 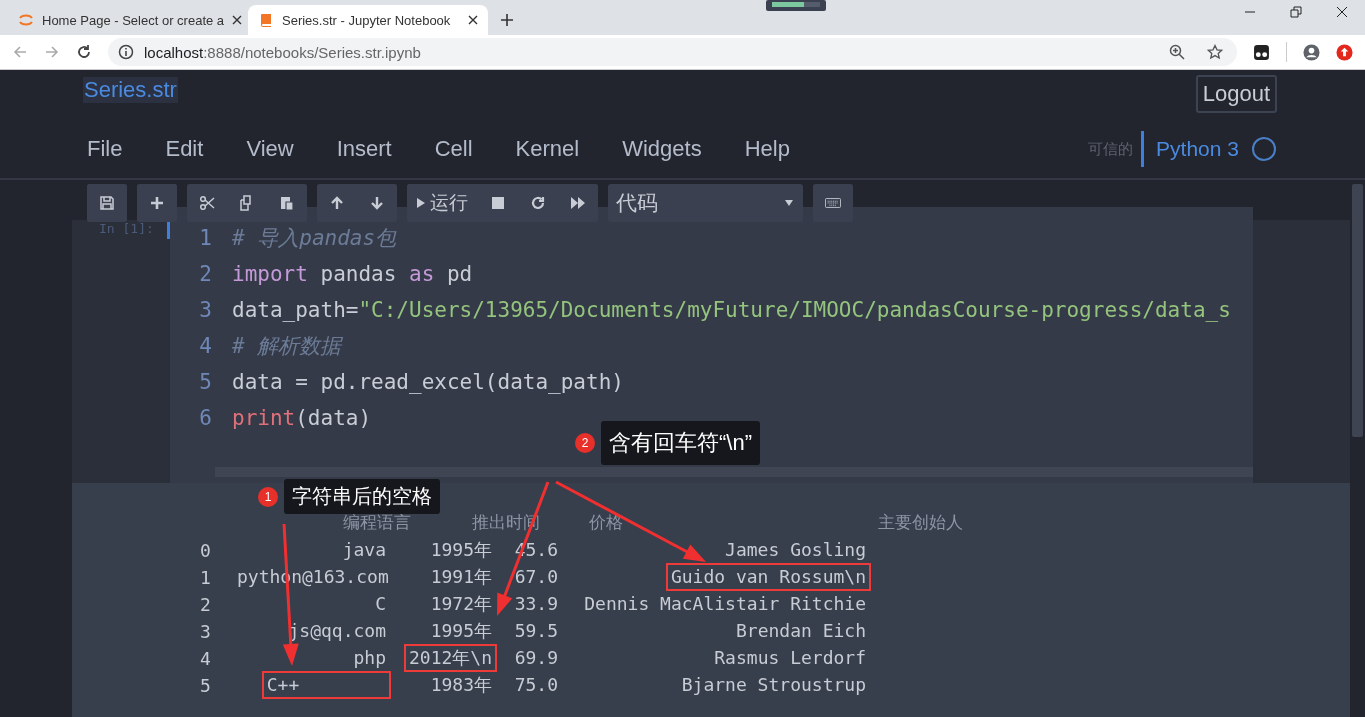 I want to click on table-cell-text: James Gosling, so click(x=795, y=550).